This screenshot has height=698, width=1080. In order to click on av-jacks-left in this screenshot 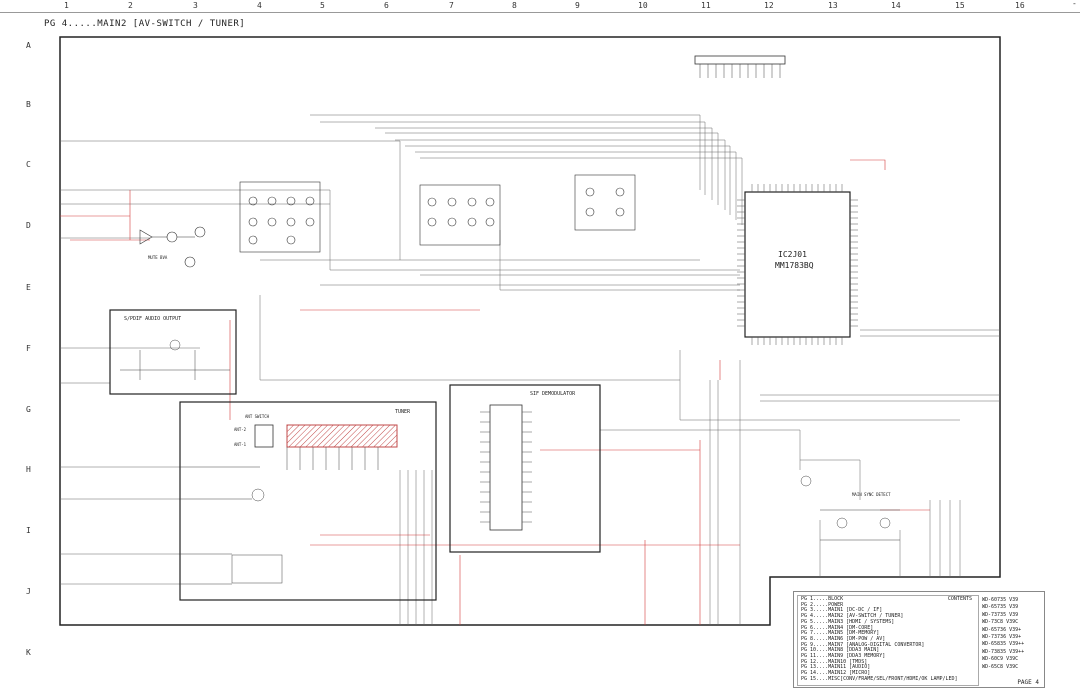, I will do `click(280, 217)`.